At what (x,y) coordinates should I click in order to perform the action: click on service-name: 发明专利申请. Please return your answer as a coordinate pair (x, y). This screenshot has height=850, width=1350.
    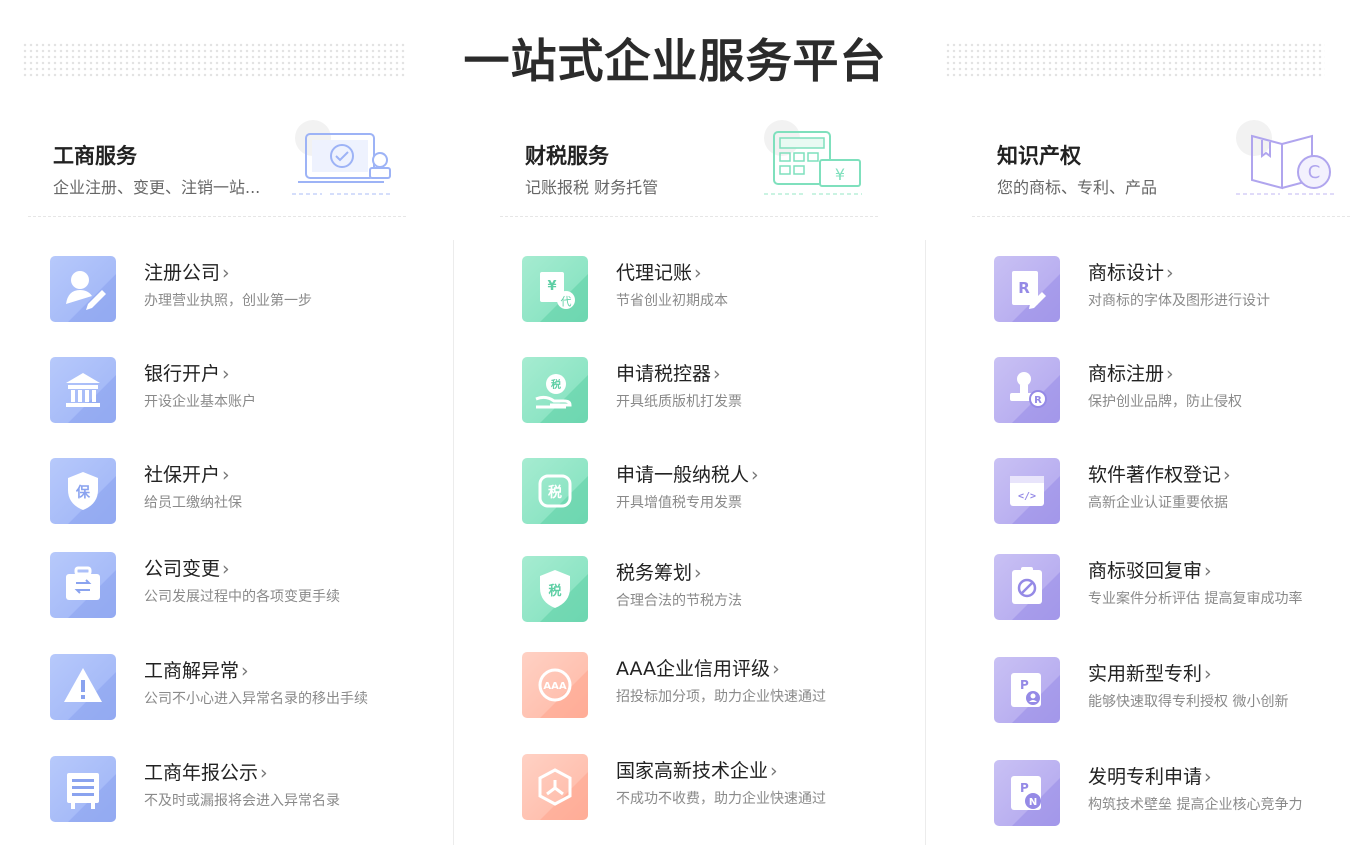
    Looking at the image, I should click on (1145, 777).